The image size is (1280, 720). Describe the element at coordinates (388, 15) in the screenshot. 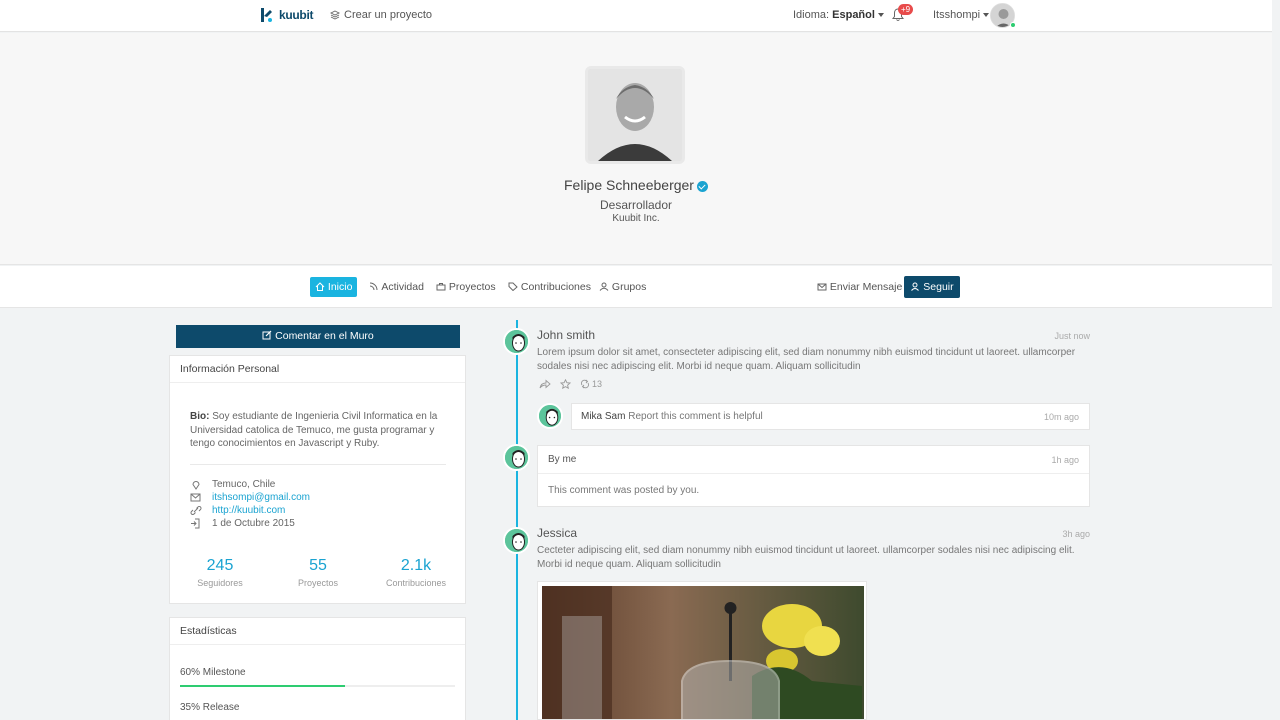

I see `create-project-label: Crear un proyecto` at that location.